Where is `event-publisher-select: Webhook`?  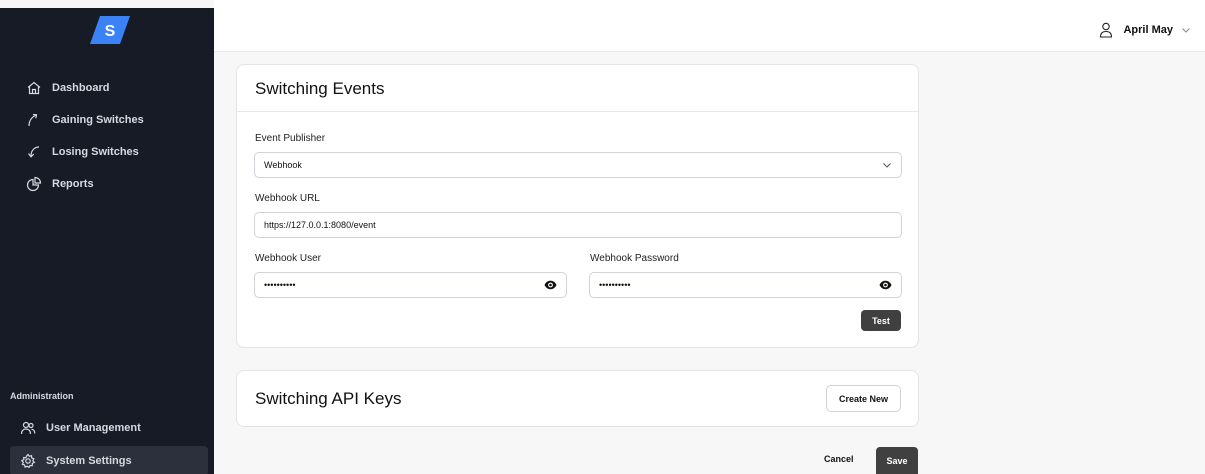 event-publisher-select: Webhook is located at coordinates (578, 165).